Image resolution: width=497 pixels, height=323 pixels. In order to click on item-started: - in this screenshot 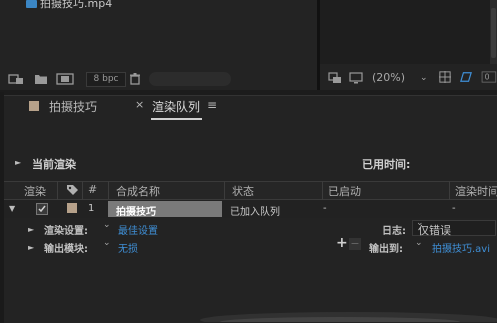, I will do `click(325, 208)`.